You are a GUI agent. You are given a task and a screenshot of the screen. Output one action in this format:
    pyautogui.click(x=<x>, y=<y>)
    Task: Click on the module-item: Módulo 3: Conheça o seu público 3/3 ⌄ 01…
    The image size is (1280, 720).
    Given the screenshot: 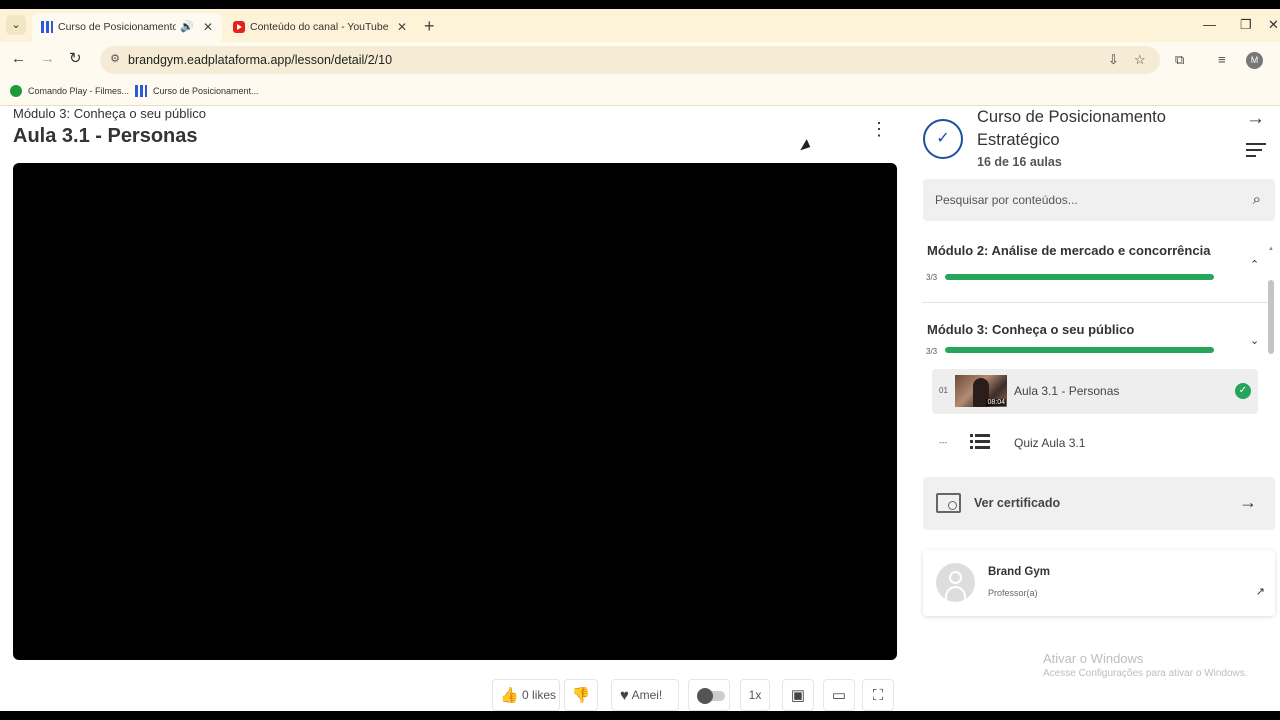 What is the action you would take?
    pyautogui.click(x=1095, y=389)
    